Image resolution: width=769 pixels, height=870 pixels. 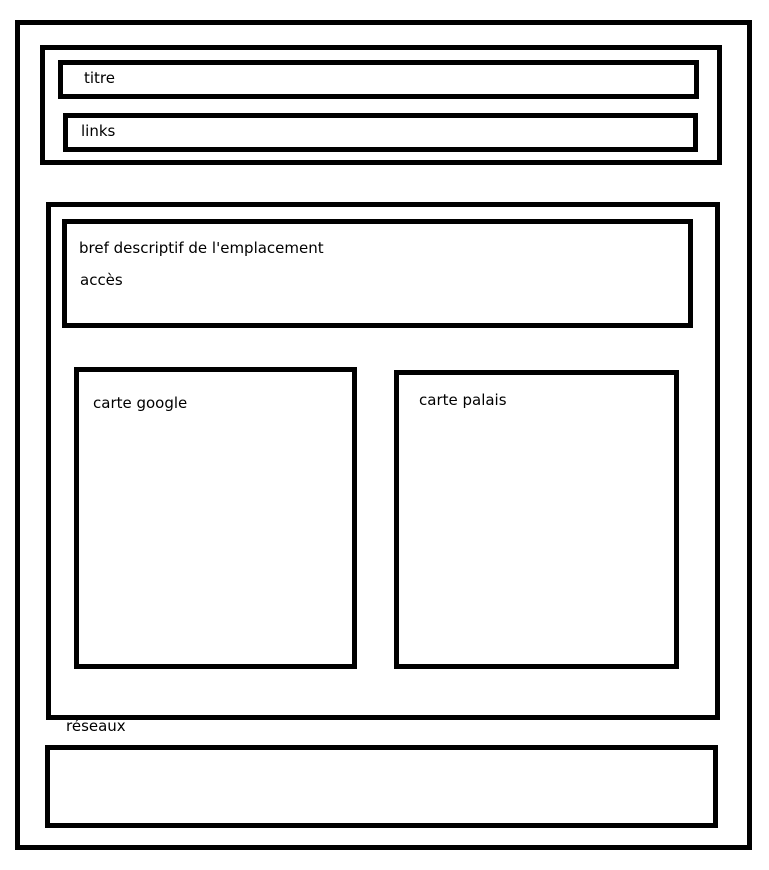 What do you see at coordinates (99, 78) in the screenshot?
I see `title-label: titre` at bounding box center [99, 78].